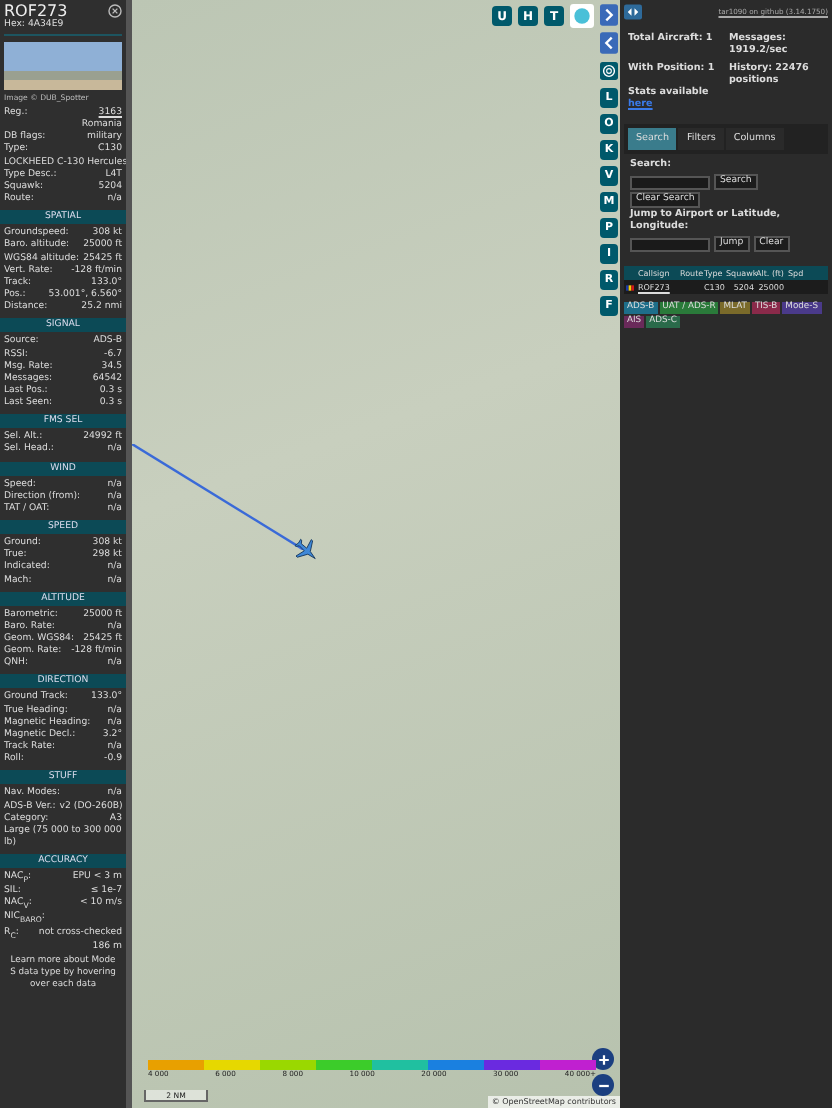 Image resolution: width=832 pixels, height=1108 pixels. Describe the element at coordinates (609, 15) in the screenshot. I see `expand-icon` at that location.